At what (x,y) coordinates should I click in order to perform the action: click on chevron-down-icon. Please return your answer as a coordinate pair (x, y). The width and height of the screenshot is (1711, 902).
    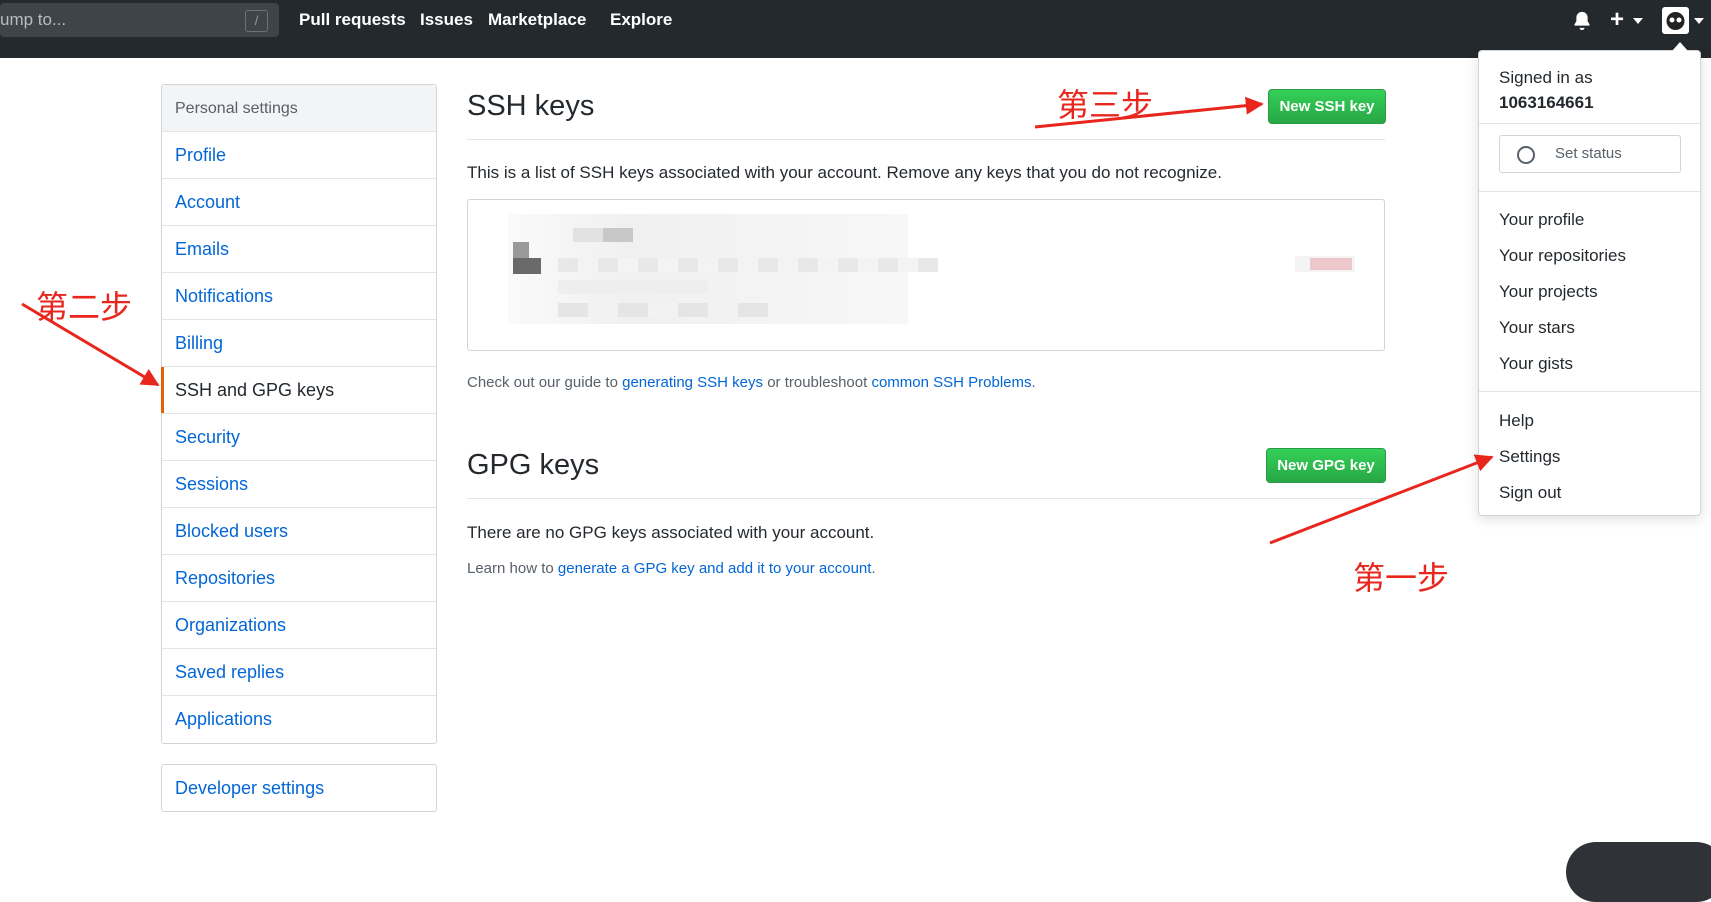
    Looking at the image, I should click on (1638, 21).